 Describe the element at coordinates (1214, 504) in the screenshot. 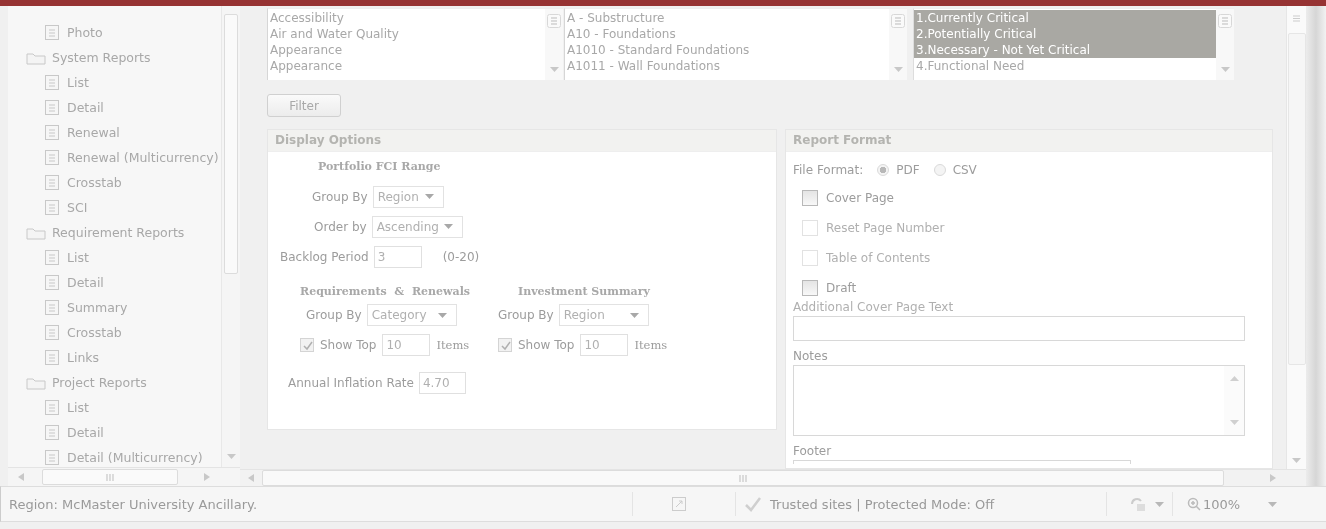

I see `zoom-control: 100%` at that location.